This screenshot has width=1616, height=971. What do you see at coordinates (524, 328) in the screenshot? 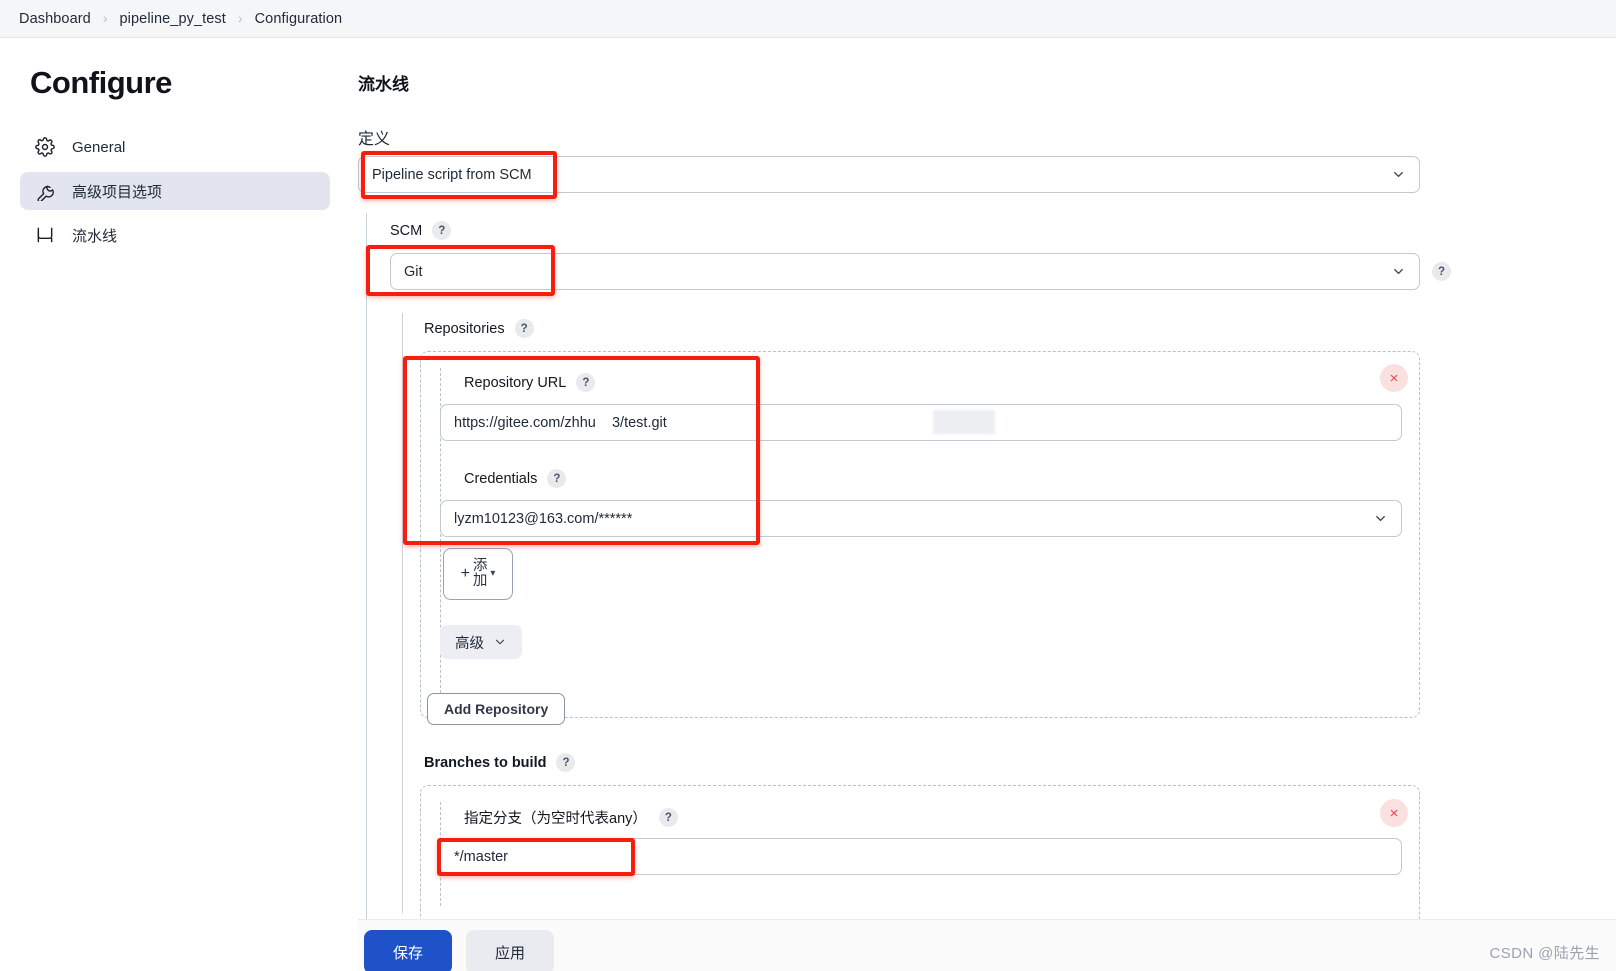
I see `repositories-help-icon: ?` at bounding box center [524, 328].